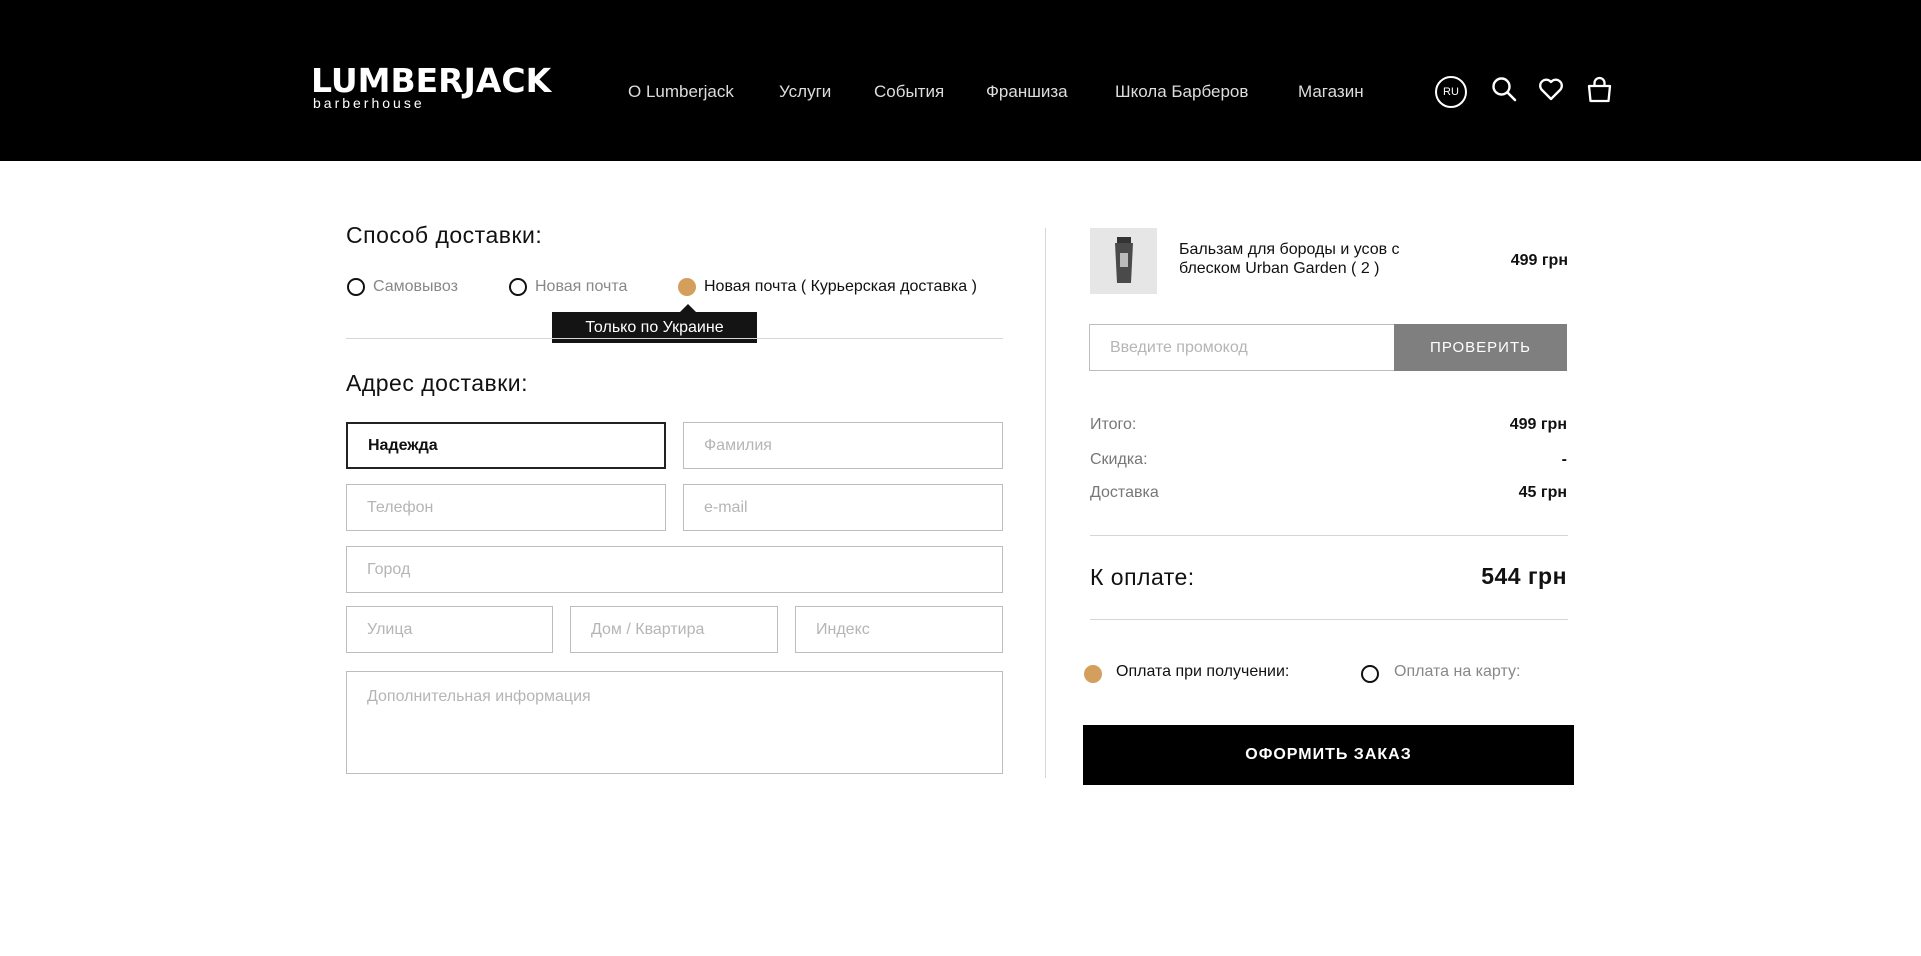  Describe the element at coordinates (681, 92) in the screenshot. I see `nav-item-about: О Lumberjack` at that location.